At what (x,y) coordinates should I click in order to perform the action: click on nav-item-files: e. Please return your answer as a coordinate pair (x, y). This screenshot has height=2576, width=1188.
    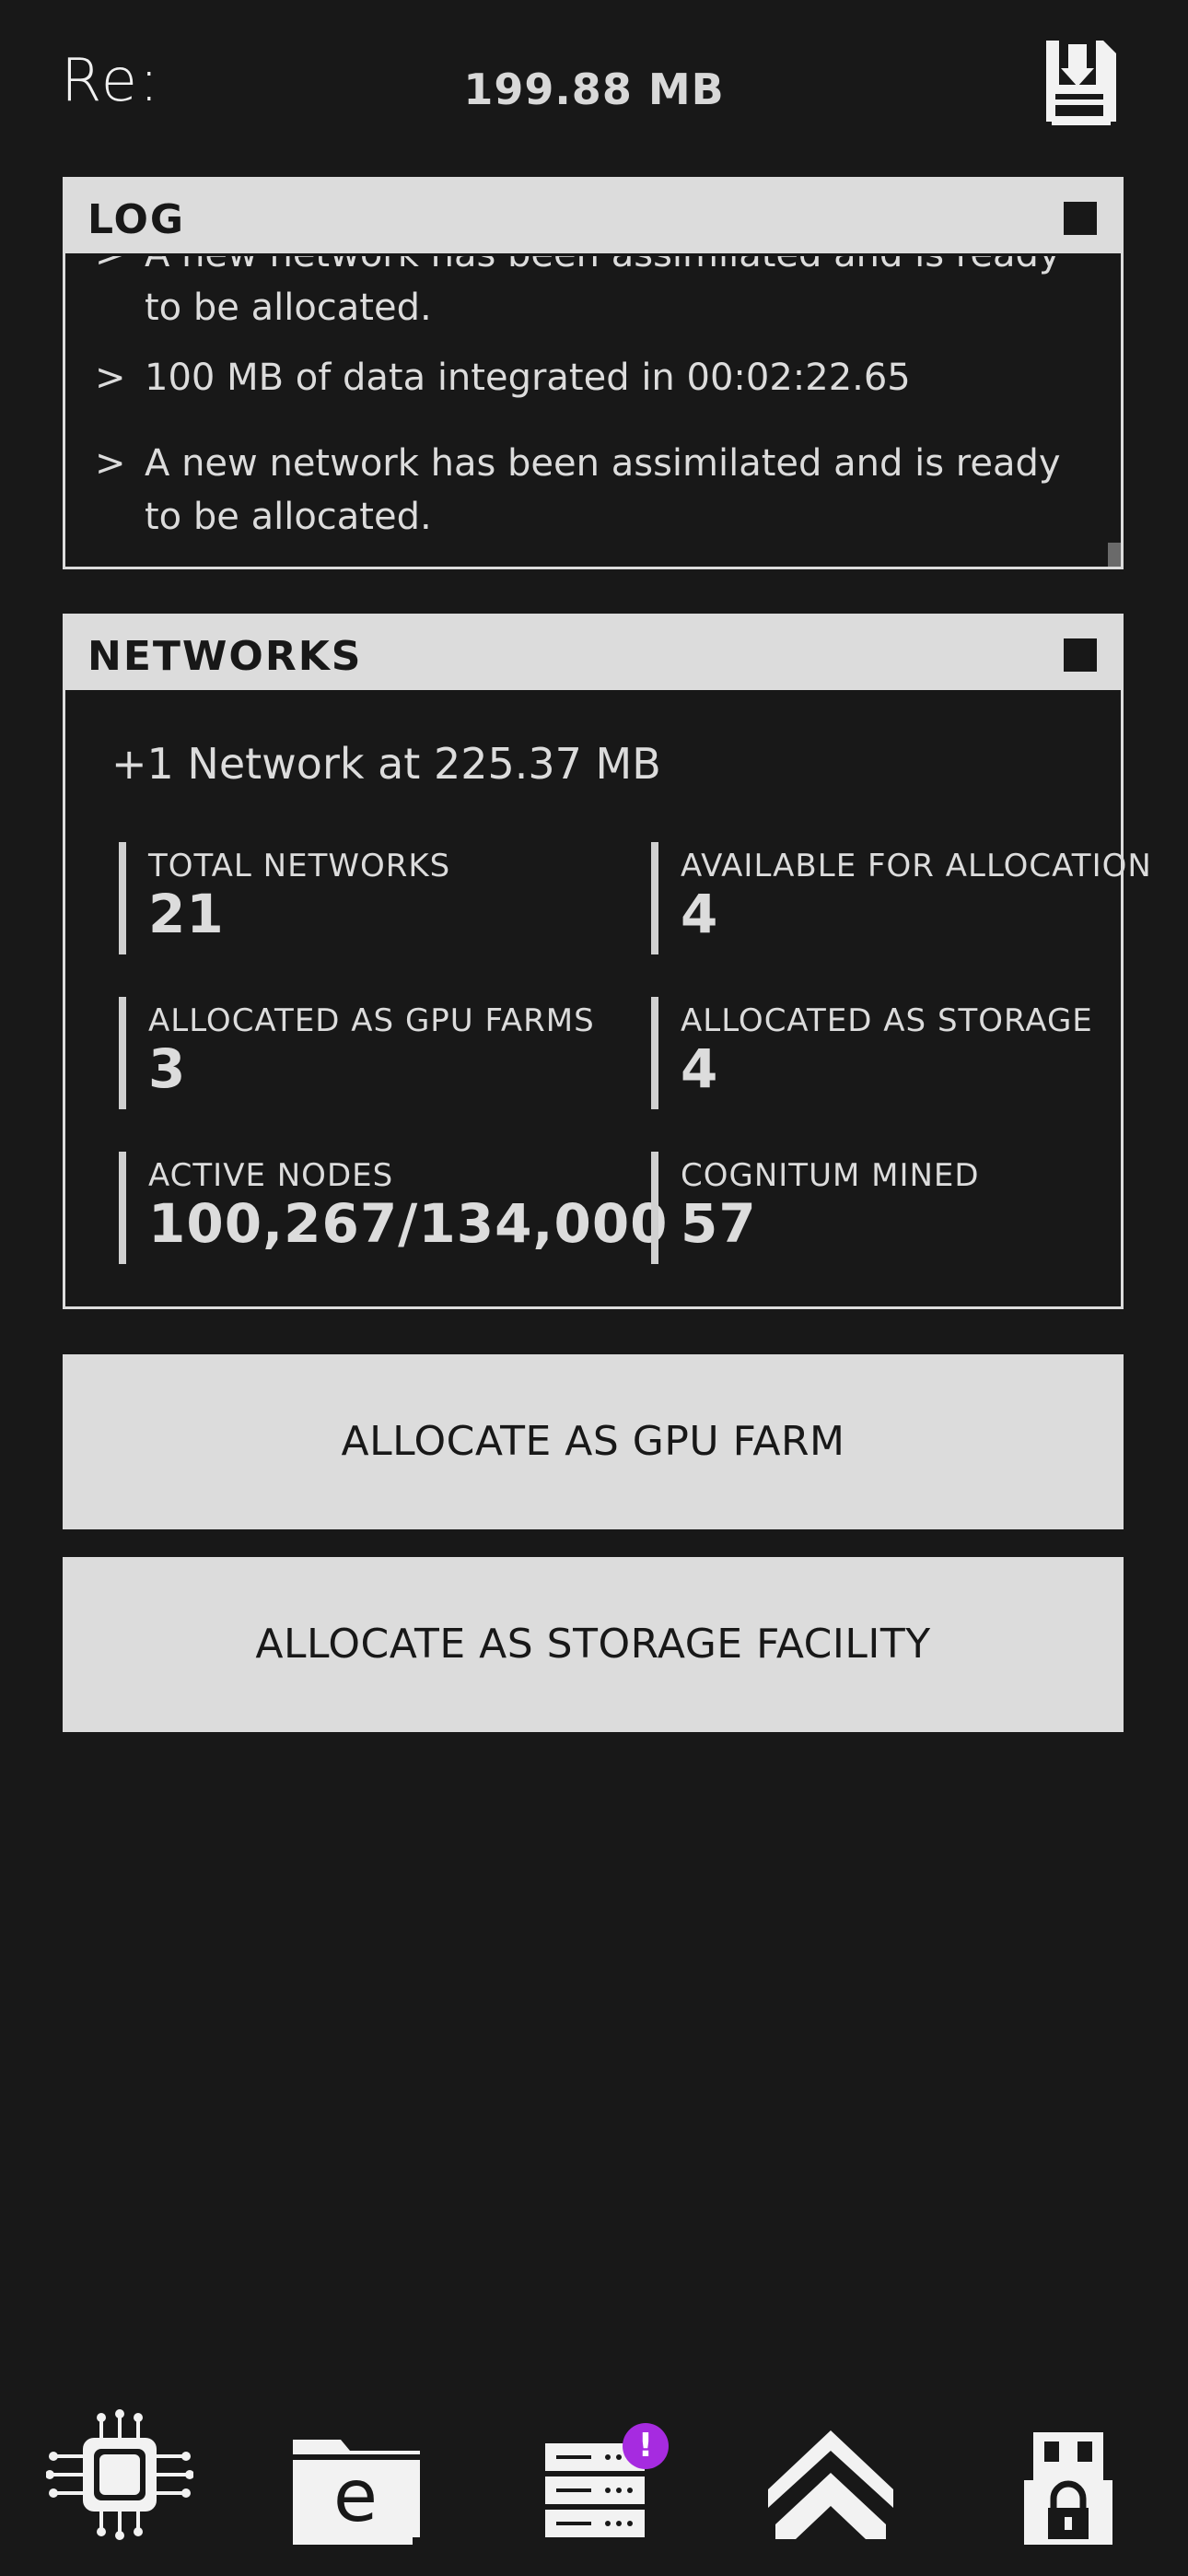
    Looking at the image, I should click on (357, 2479).